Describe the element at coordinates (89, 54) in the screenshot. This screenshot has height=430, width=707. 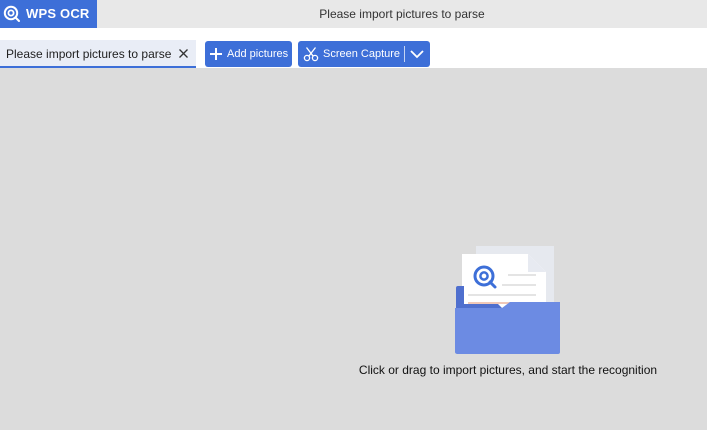
I see `tab-label: Please import pictures to parse` at that location.